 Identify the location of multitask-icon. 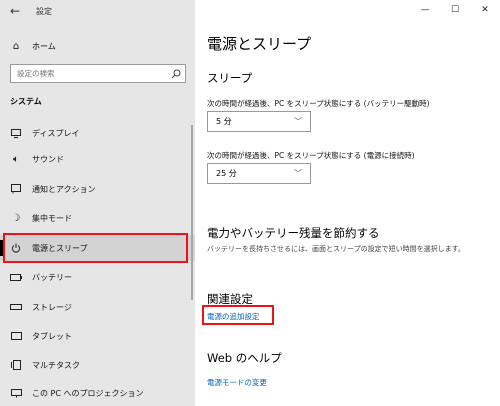
(16, 365).